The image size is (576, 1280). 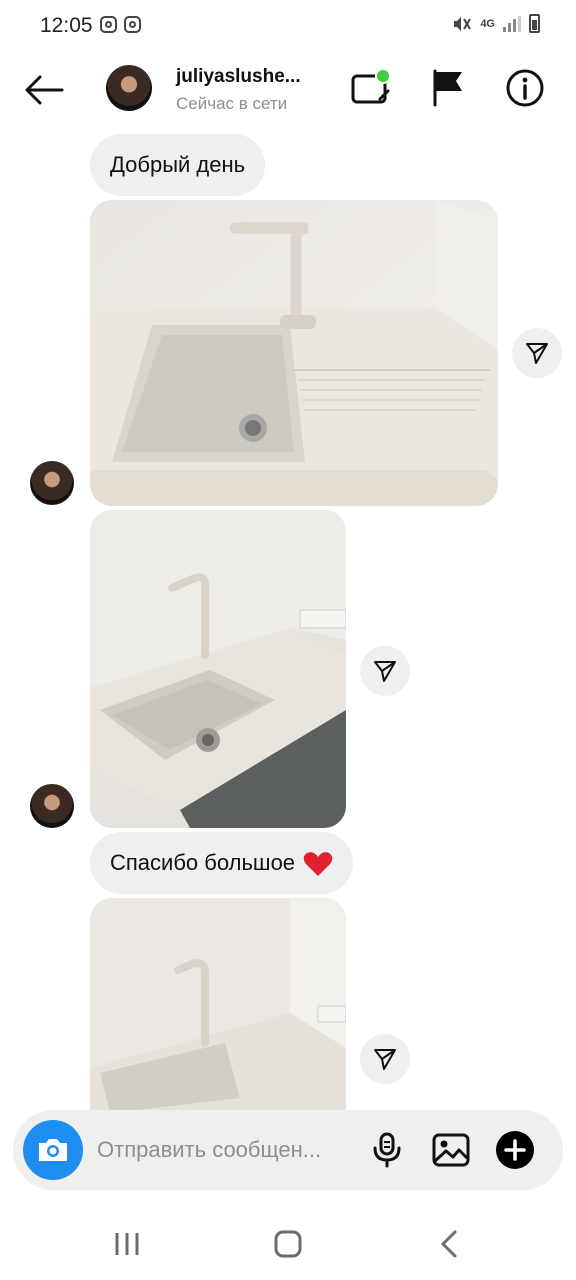 What do you see at coordinates (44, 90) in the screenshot?
I see `back-arrow-icon` at bounding box center [44, 90].